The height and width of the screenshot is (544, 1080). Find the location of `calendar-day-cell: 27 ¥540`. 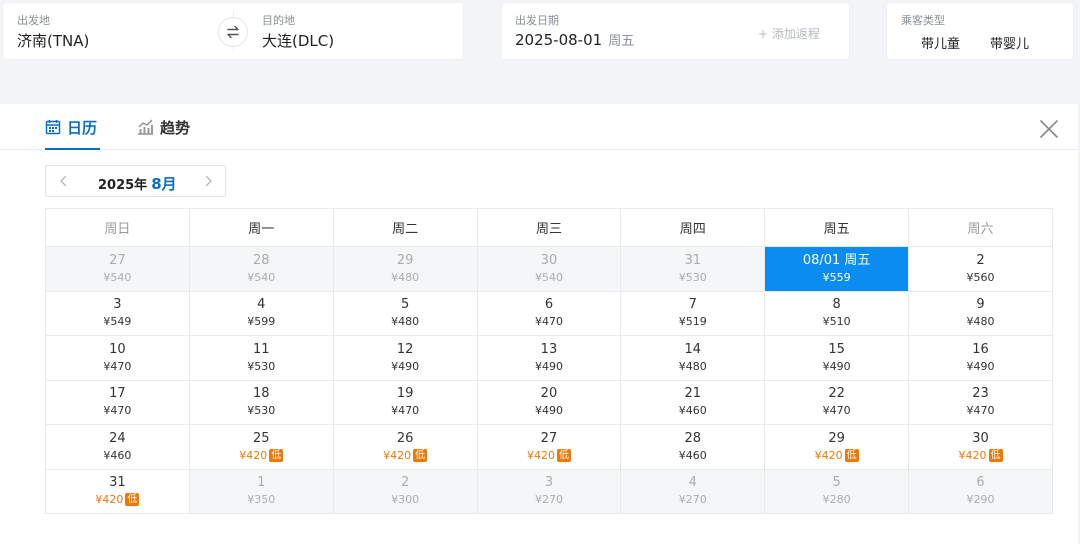

calendar-day-cell: 27 ¥540 is located at coordinates (117, 269).